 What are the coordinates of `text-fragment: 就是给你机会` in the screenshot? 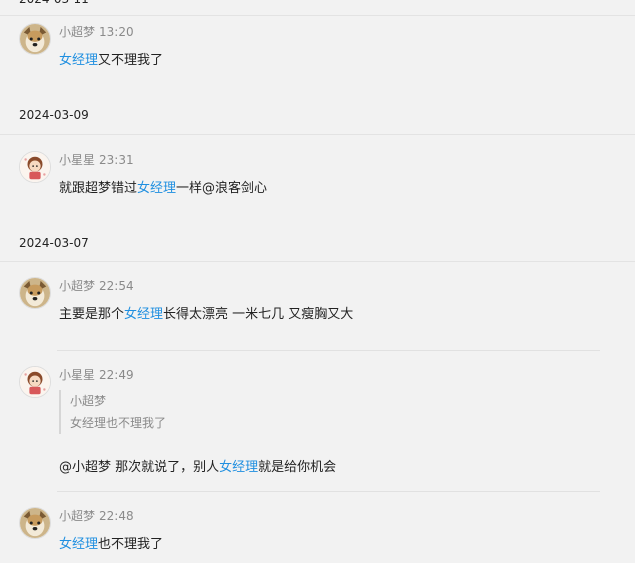 It's located at (297, 467).